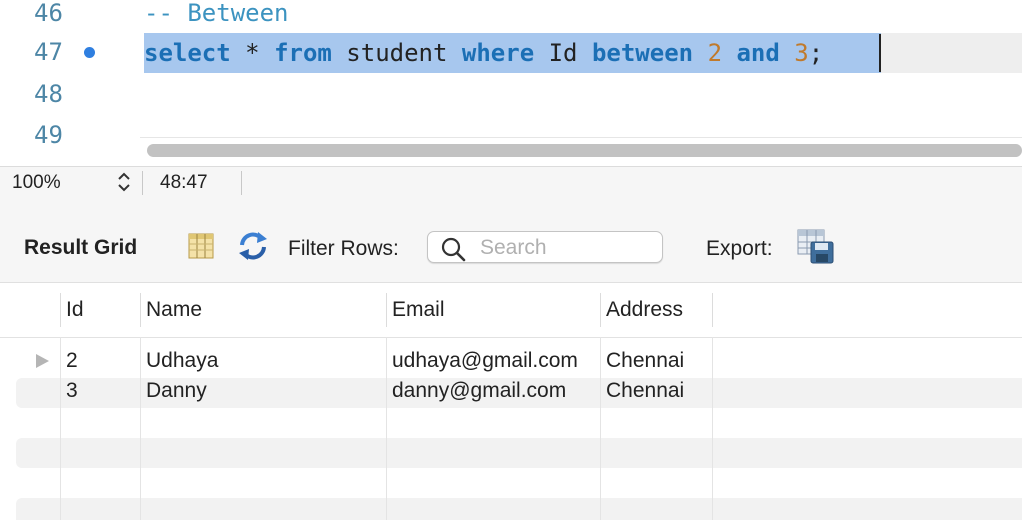 This screenshot has width=1022, height=520. I want to click on search-input, so click(567, 248).